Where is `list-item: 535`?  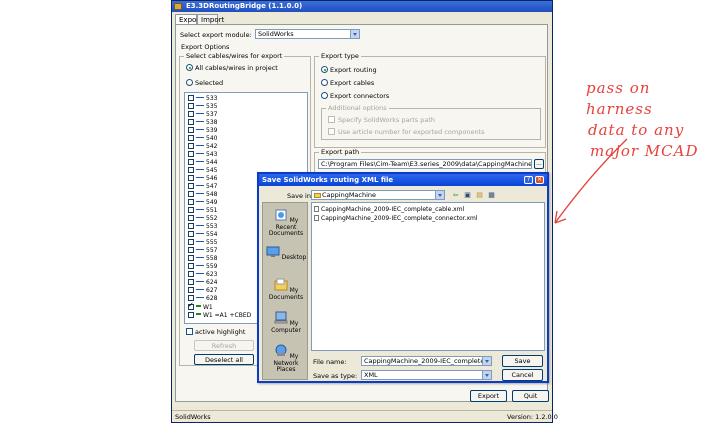
list-item: 535 is located at coordinates (202, 106).